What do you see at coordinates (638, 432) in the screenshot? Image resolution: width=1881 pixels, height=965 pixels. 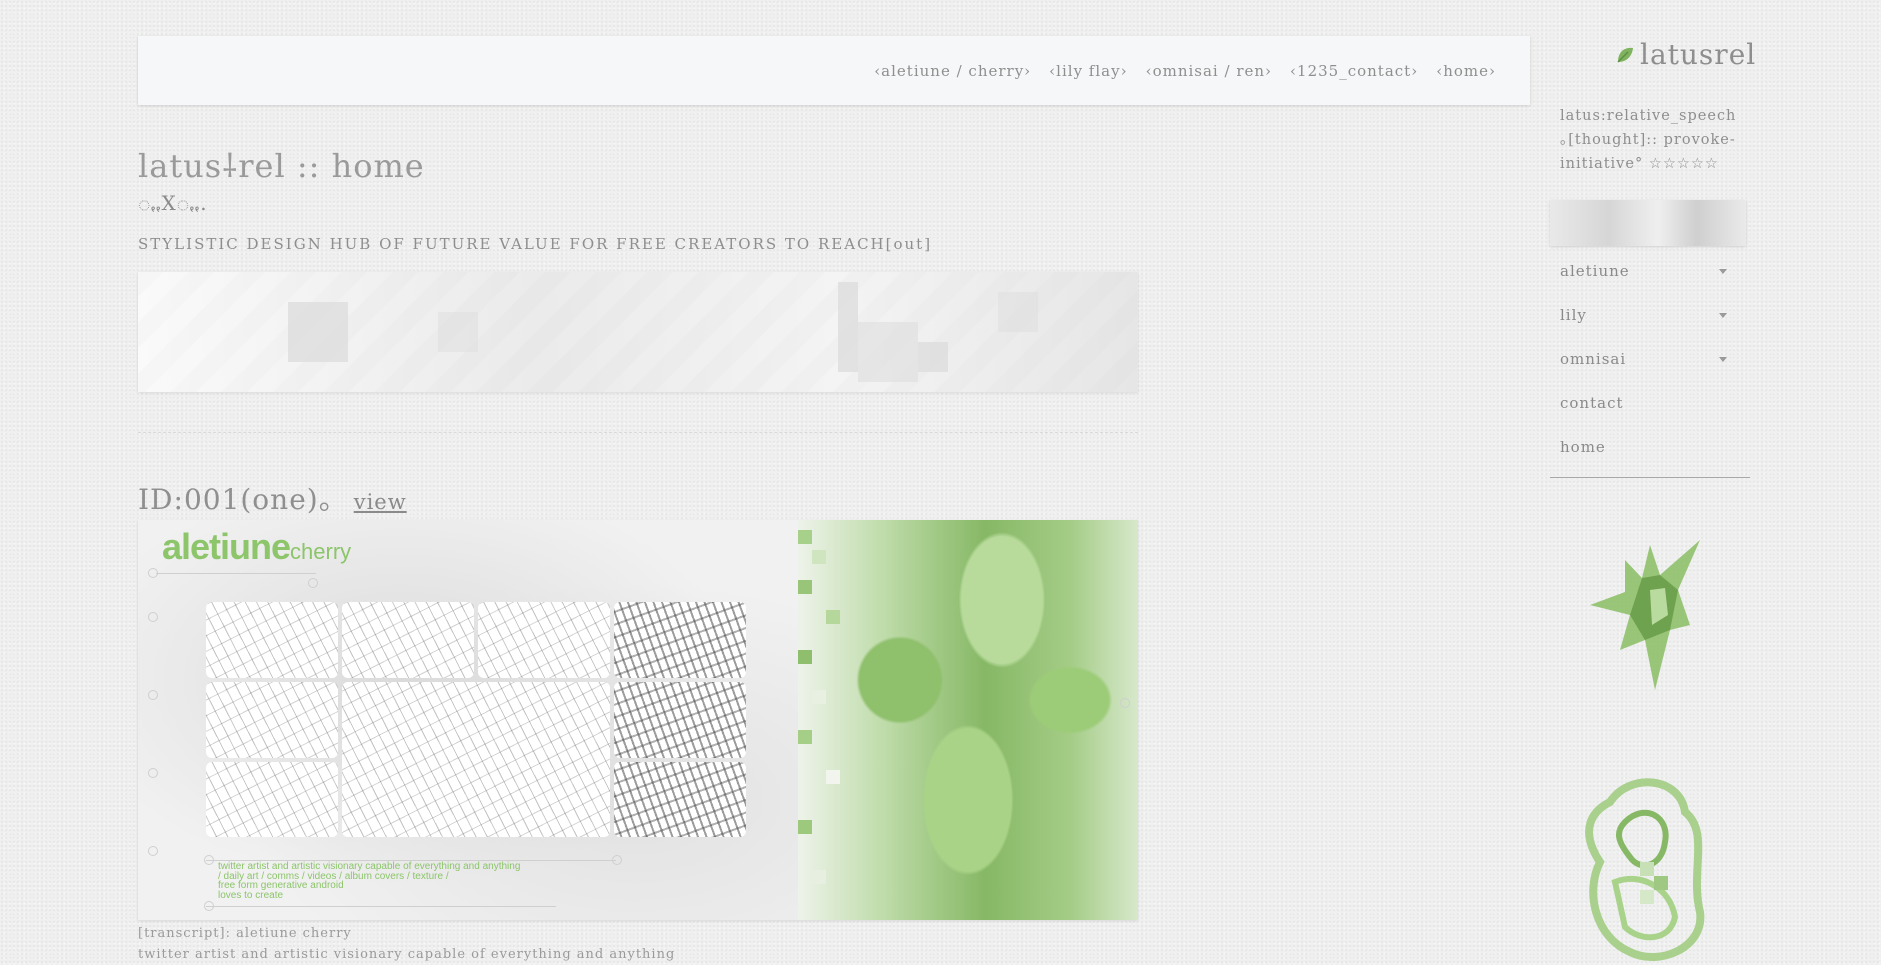 I see `section-divider` at bounding box center [638, 432].